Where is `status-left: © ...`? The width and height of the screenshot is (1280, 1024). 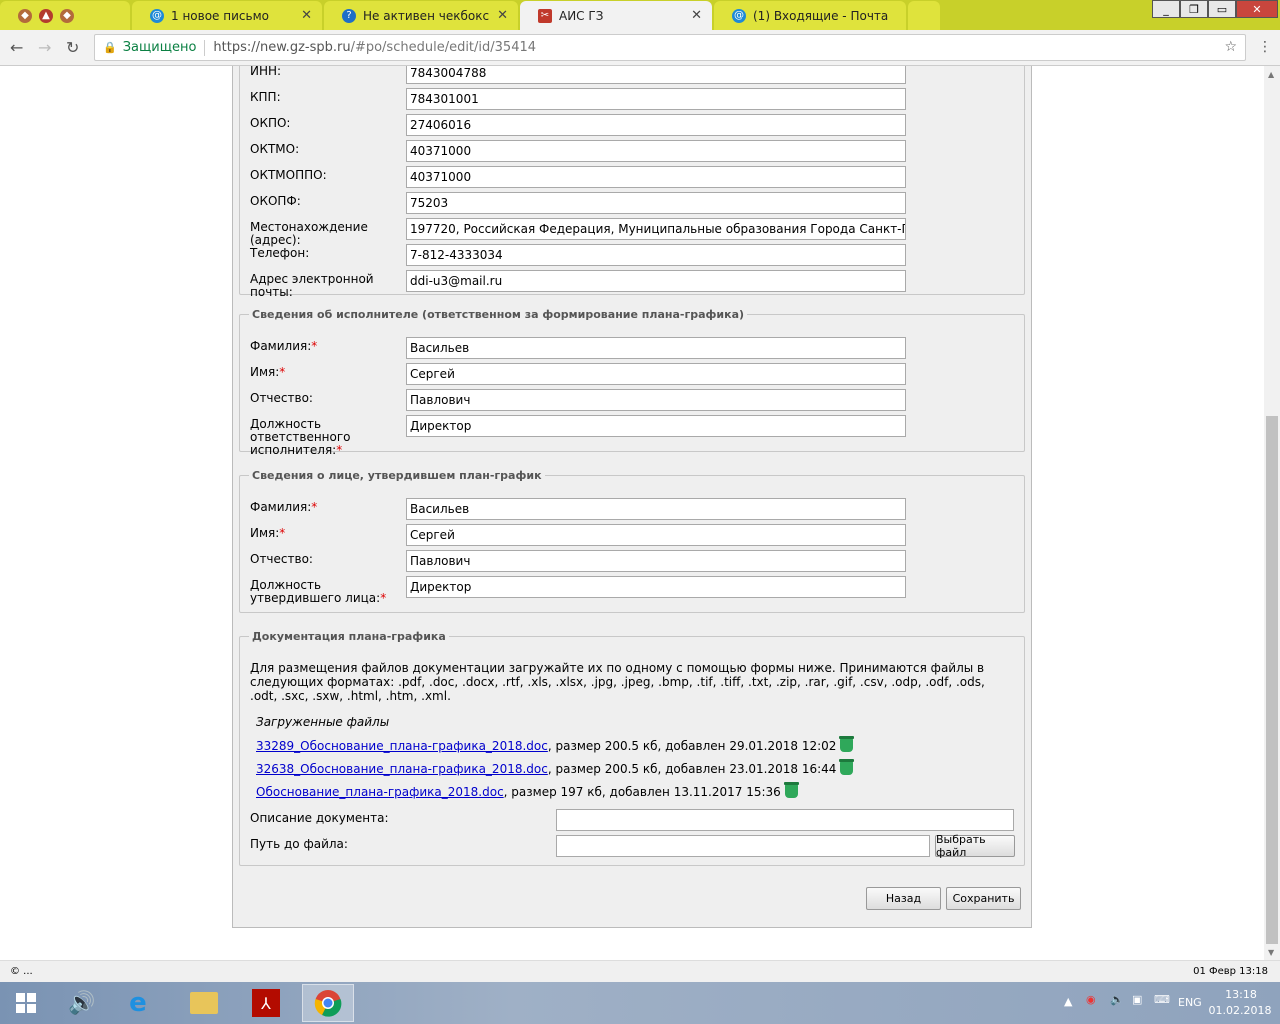
status-left: © ... is located at coordinates (21, 971).